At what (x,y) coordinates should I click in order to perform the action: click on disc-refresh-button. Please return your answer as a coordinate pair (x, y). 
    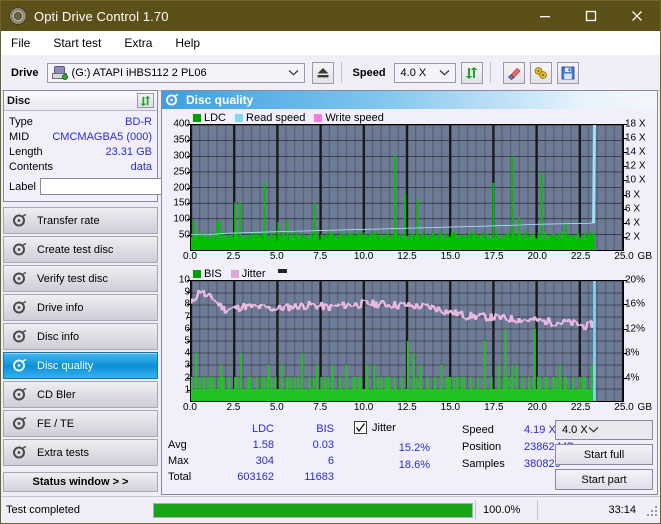
    Looking at the image, I should click on (145, 100).